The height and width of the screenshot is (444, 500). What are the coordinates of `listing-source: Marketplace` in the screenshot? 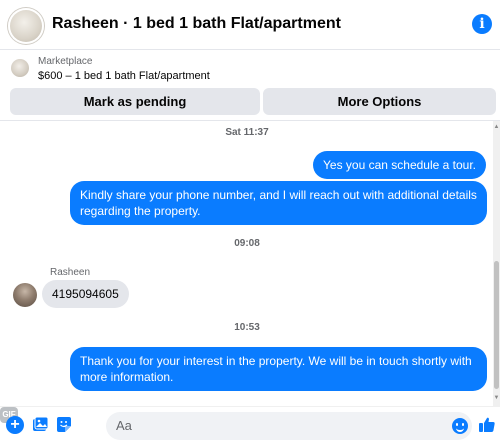 It's located at (65, 61).